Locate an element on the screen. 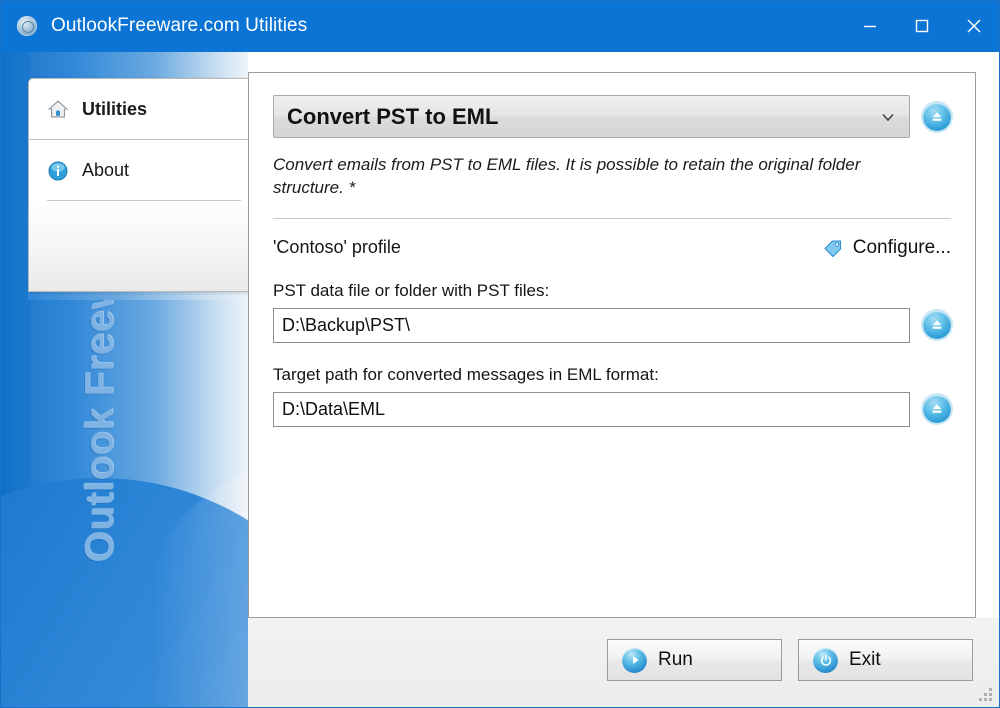  tab-separator is located at coordinates (144, 200).